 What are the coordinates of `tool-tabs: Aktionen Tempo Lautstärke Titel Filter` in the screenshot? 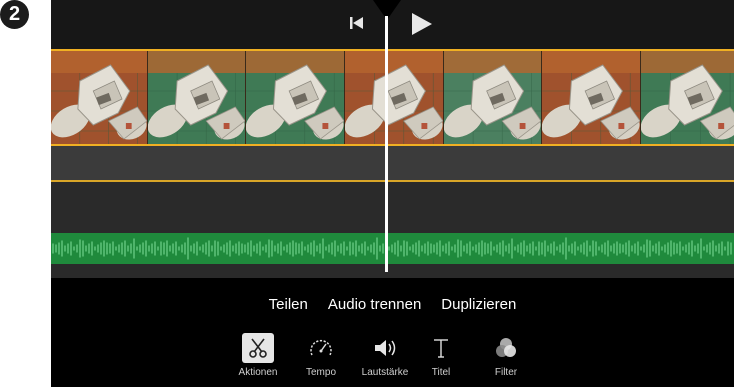 It's located at (386, 358).